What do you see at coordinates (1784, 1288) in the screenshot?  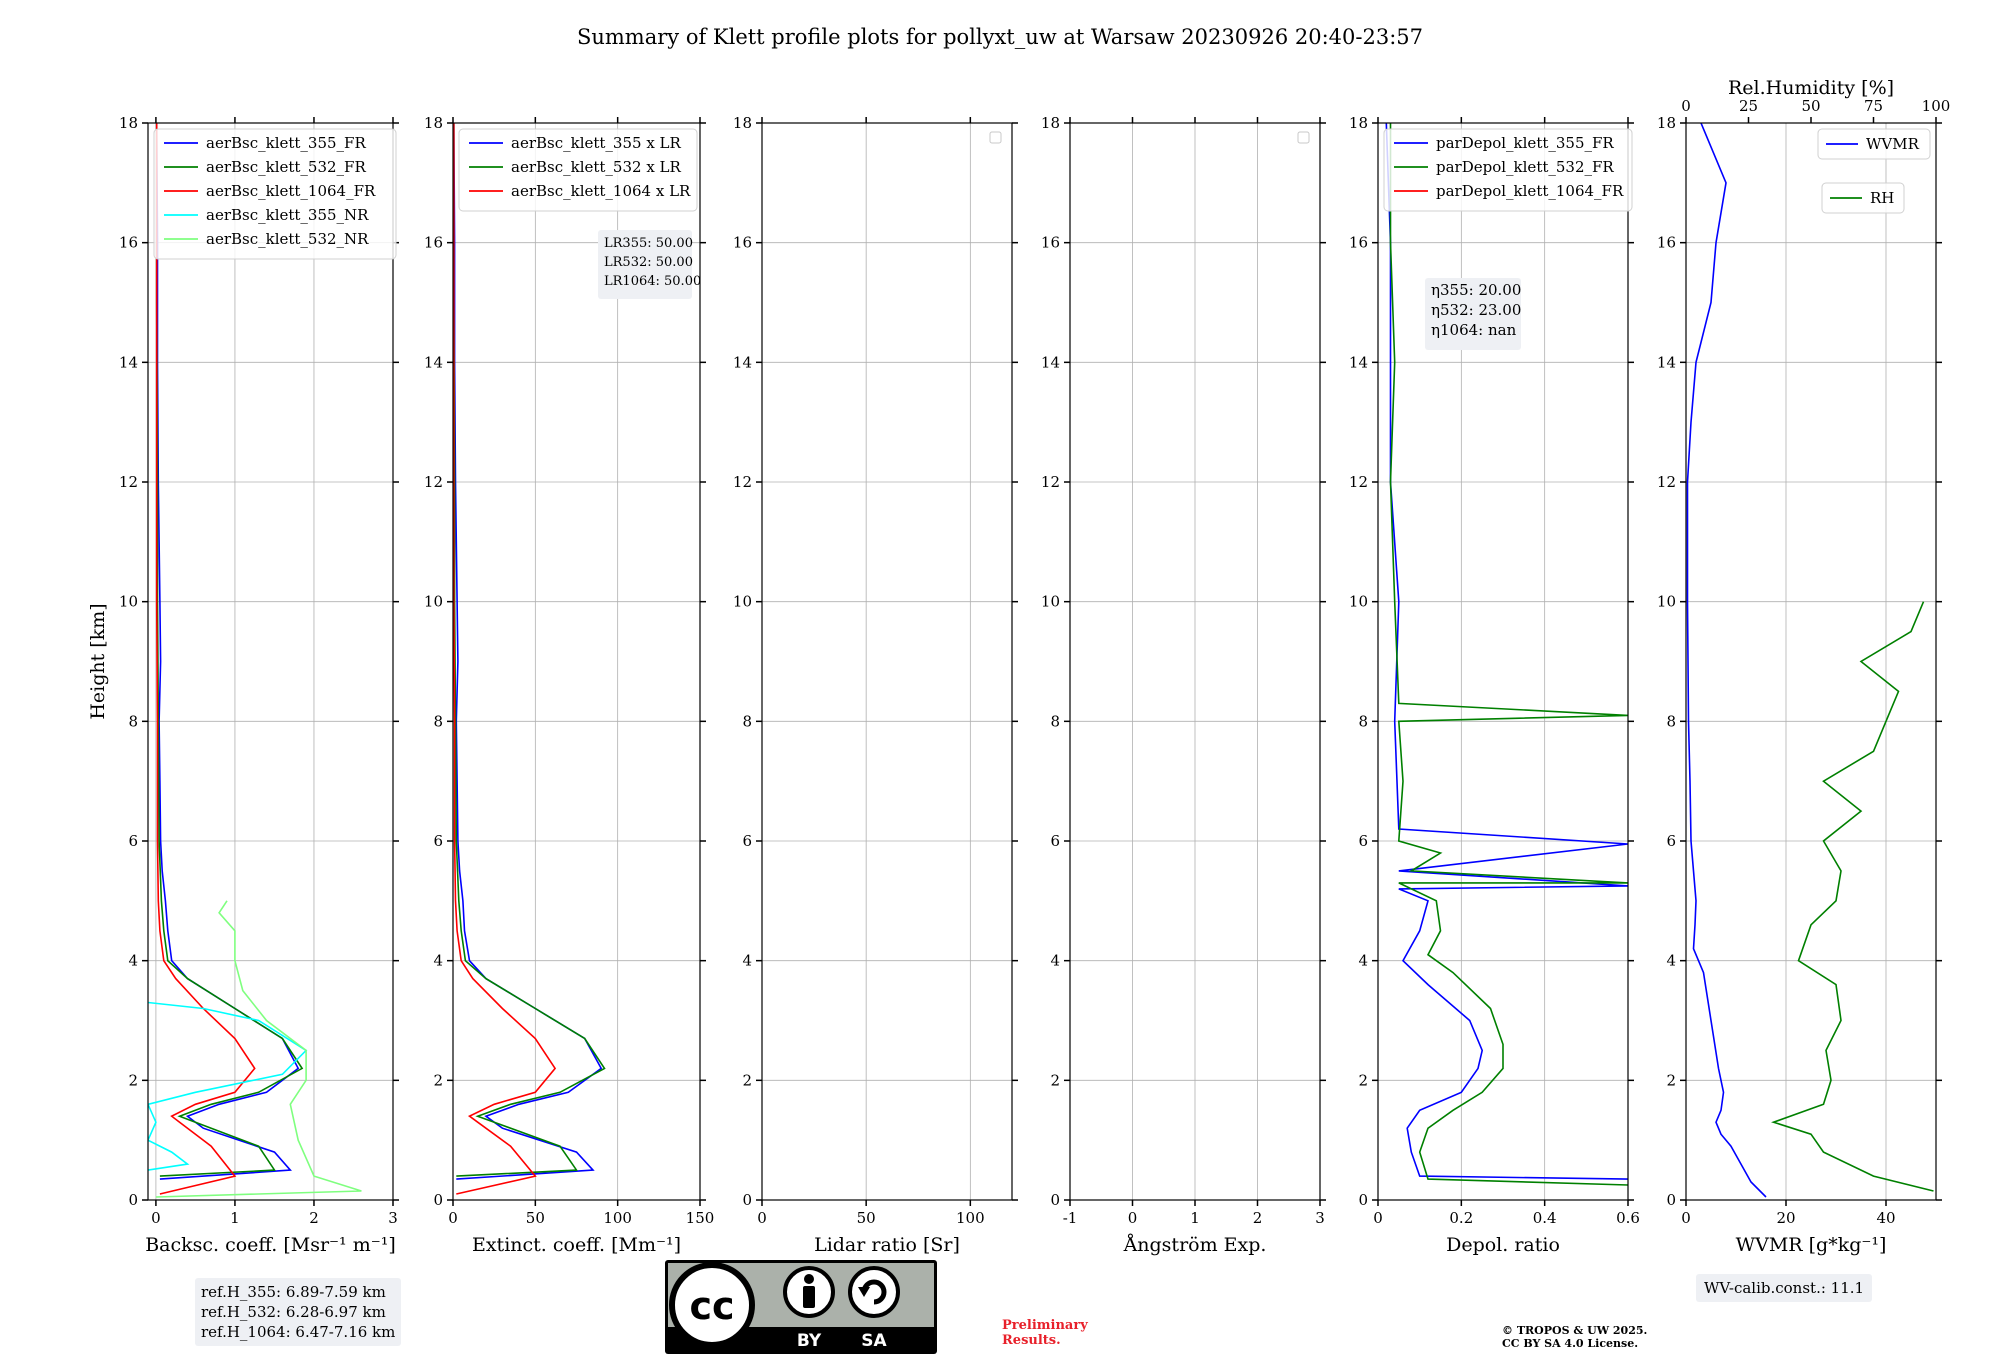 I see `wv-calib-box: WV-calib.const.: 11.1` at bounding box center [1784, 1288].